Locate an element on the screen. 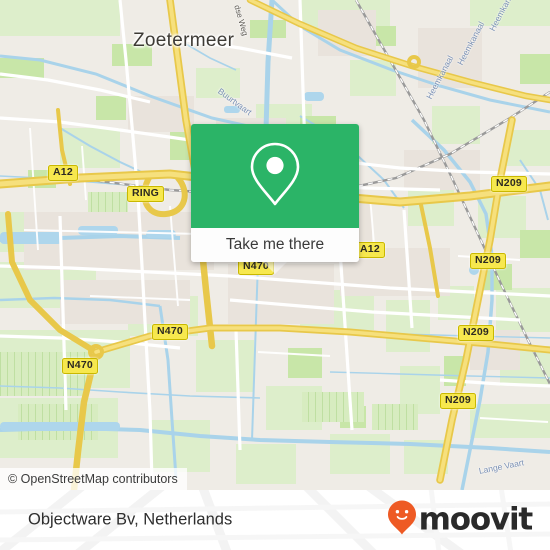  take-me-there-button: Take me there is located at coordinates (275, 245).